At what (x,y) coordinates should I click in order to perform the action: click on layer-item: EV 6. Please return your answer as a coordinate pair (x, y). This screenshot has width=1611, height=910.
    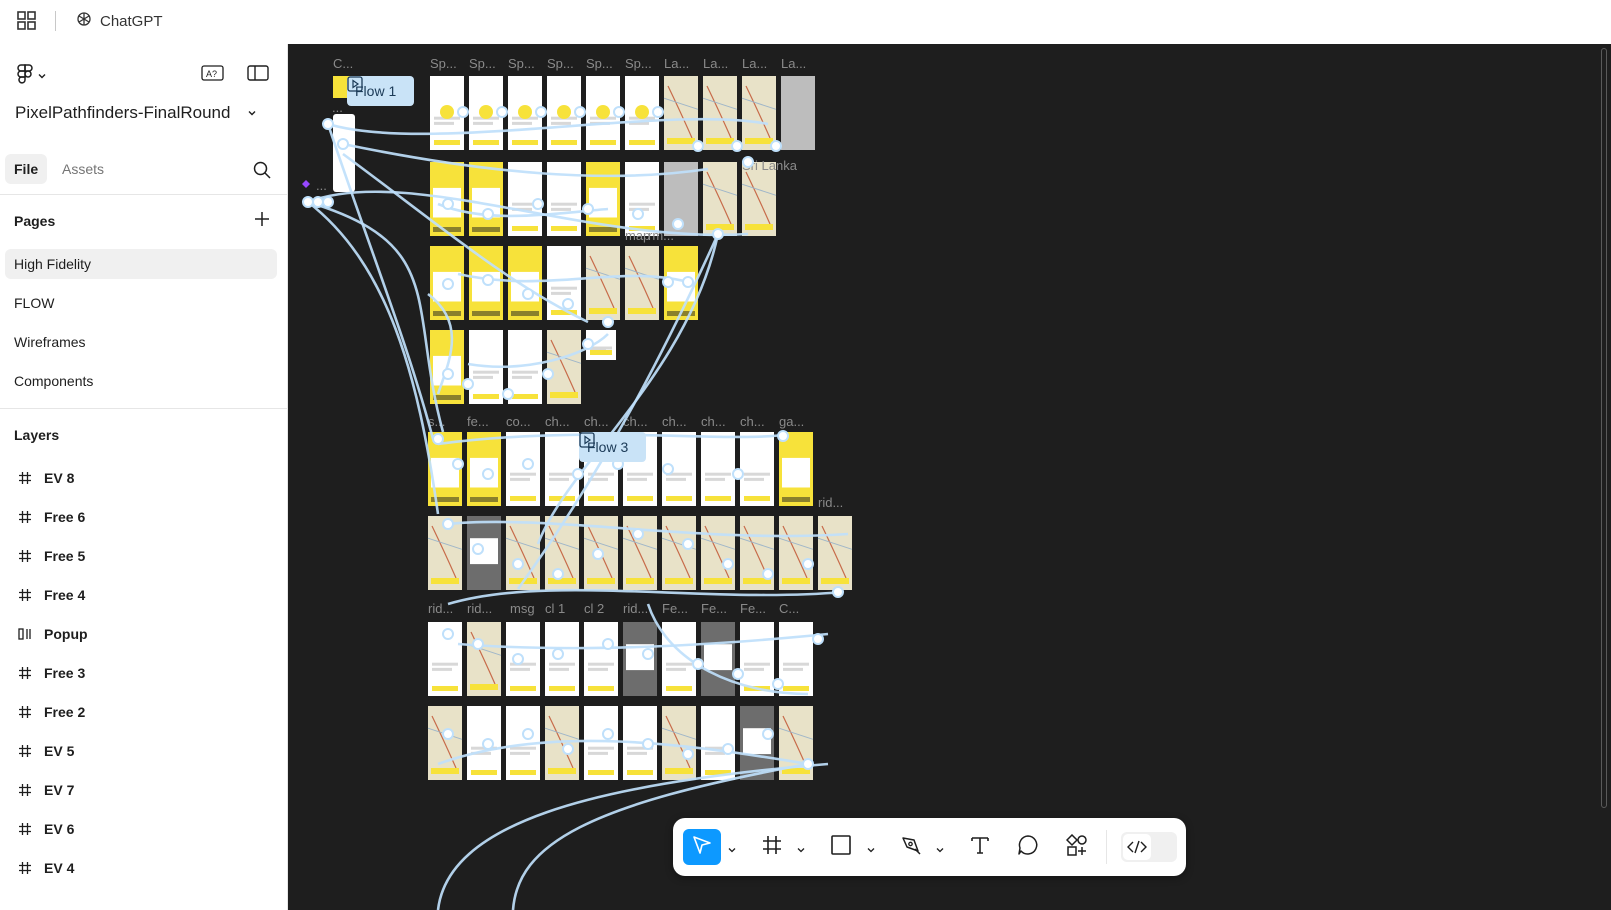
    Looking at the image, I should click on (144, 829).